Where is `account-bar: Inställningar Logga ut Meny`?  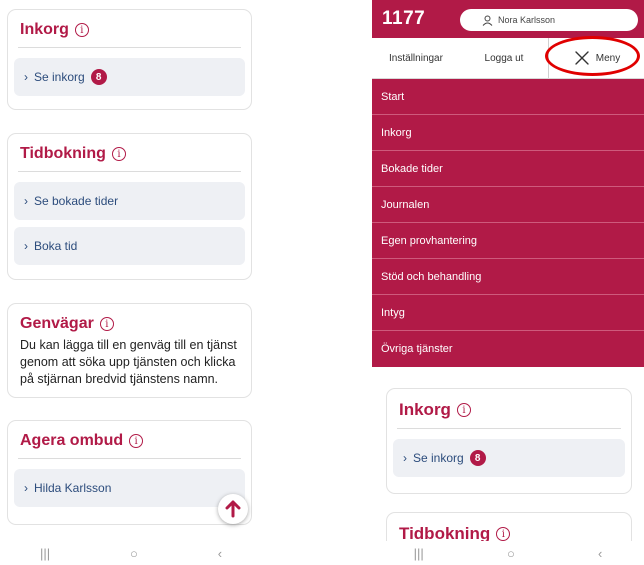
account-bar: Inställningar Logga ut Meny is located at coordinates (508, 58).